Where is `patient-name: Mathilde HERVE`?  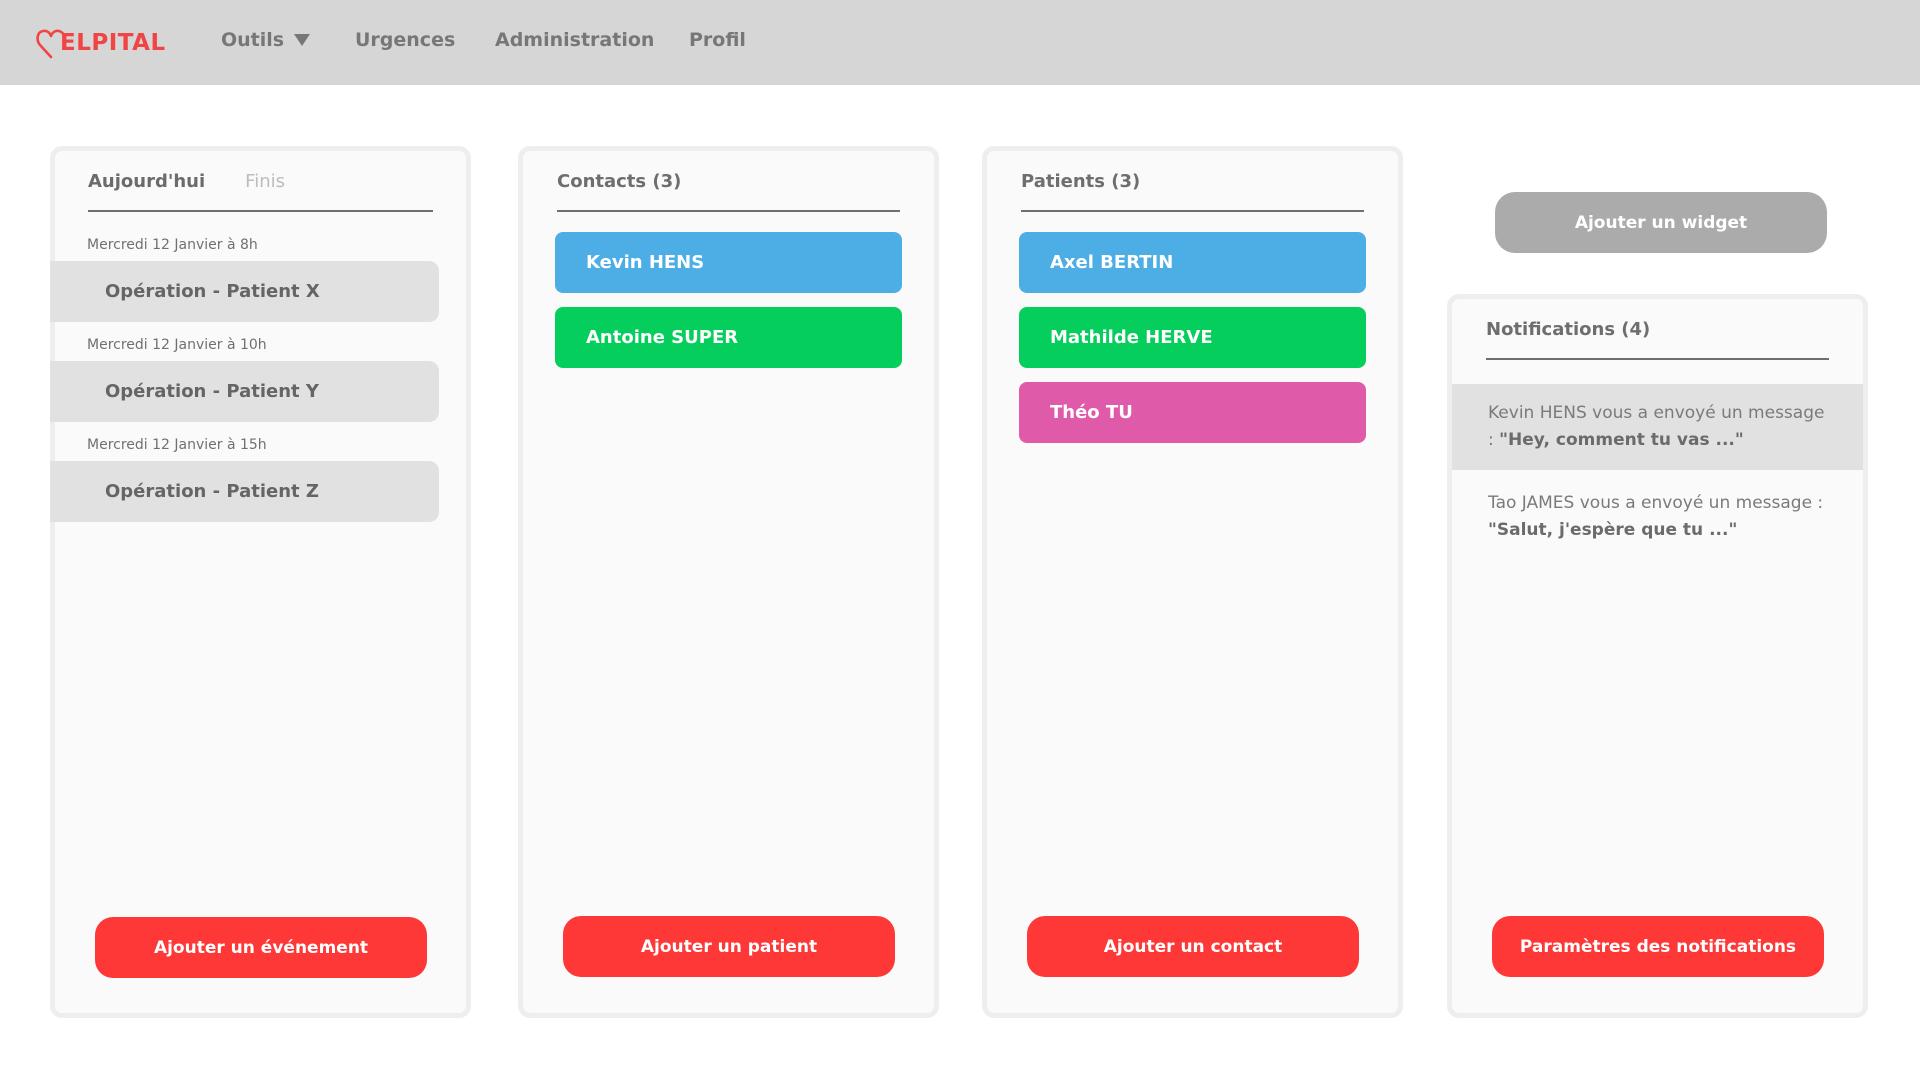
patient-name: Mathilde HERVE is located at coordinates (1131, 337).